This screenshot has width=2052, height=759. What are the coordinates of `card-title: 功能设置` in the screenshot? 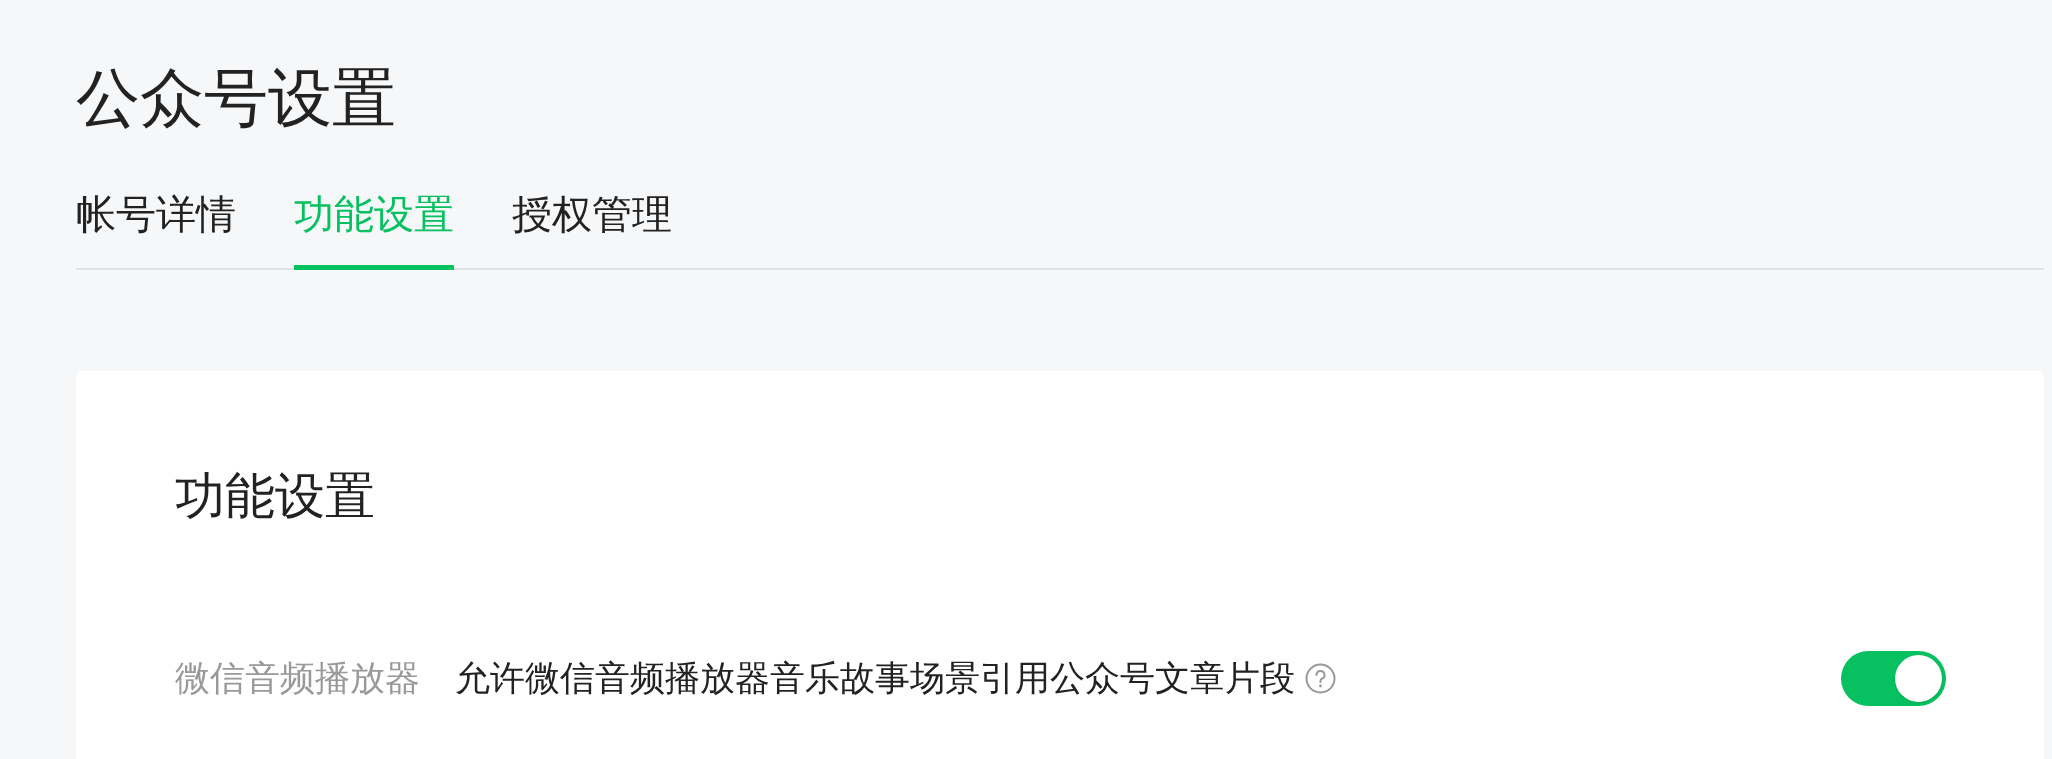 It's located at (275, 496).